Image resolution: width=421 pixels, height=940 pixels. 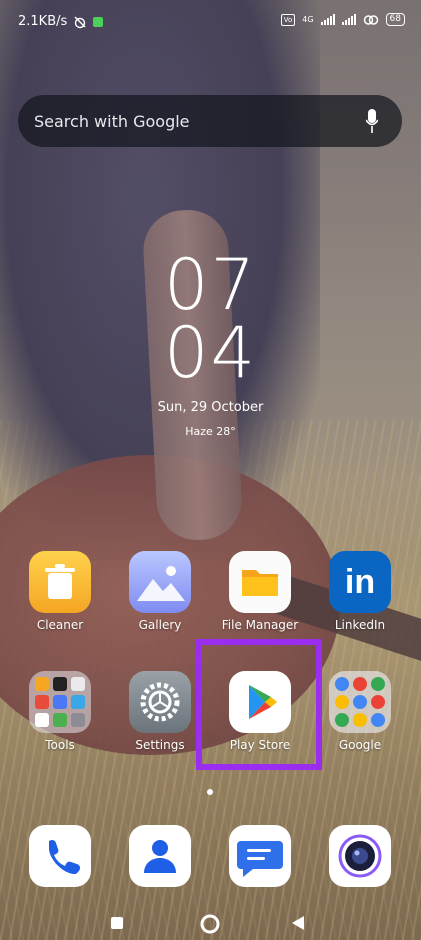 I want to click on network-type: 4G, so click(x=308, y=19).